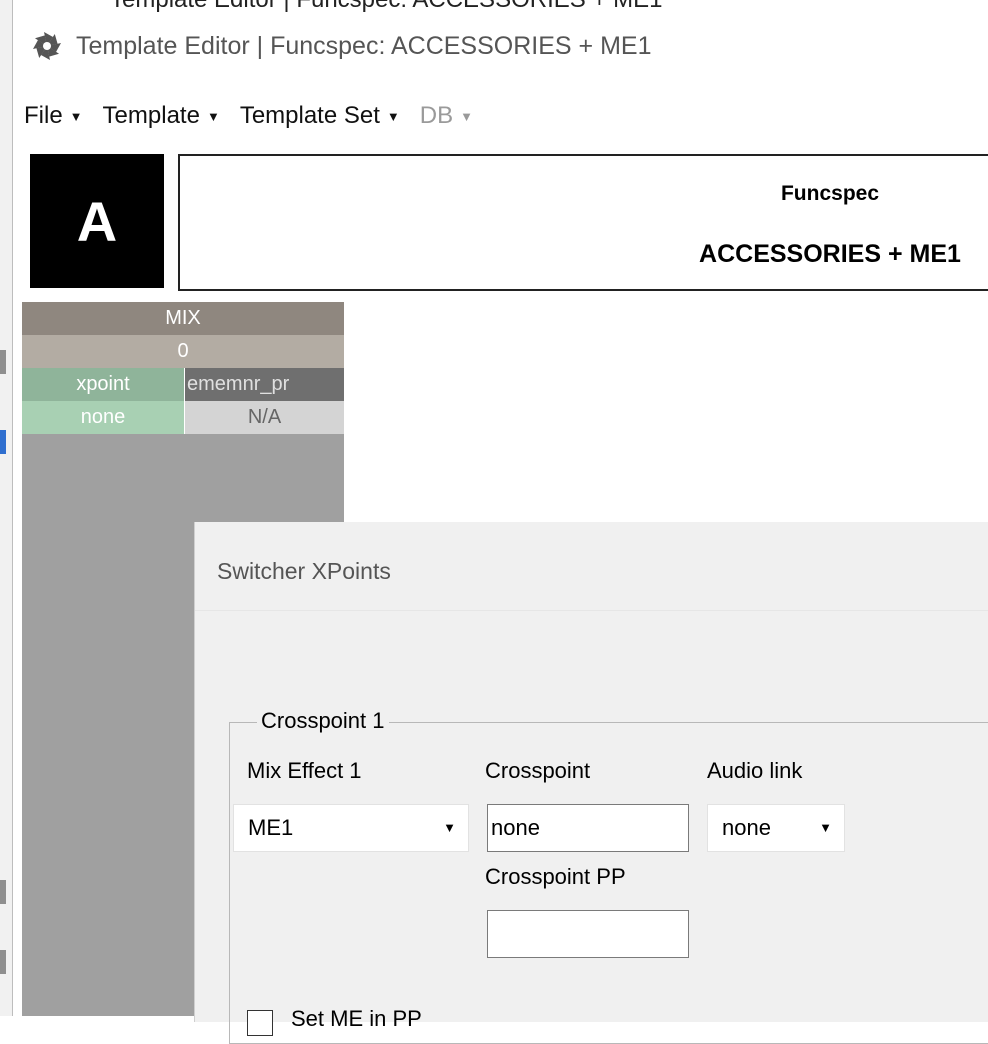 This screenshot has width=988, height=1044. Describe the element at coordinates (103, 417) in the screenshot. I see `grid-cell-type-value: none` at that location.